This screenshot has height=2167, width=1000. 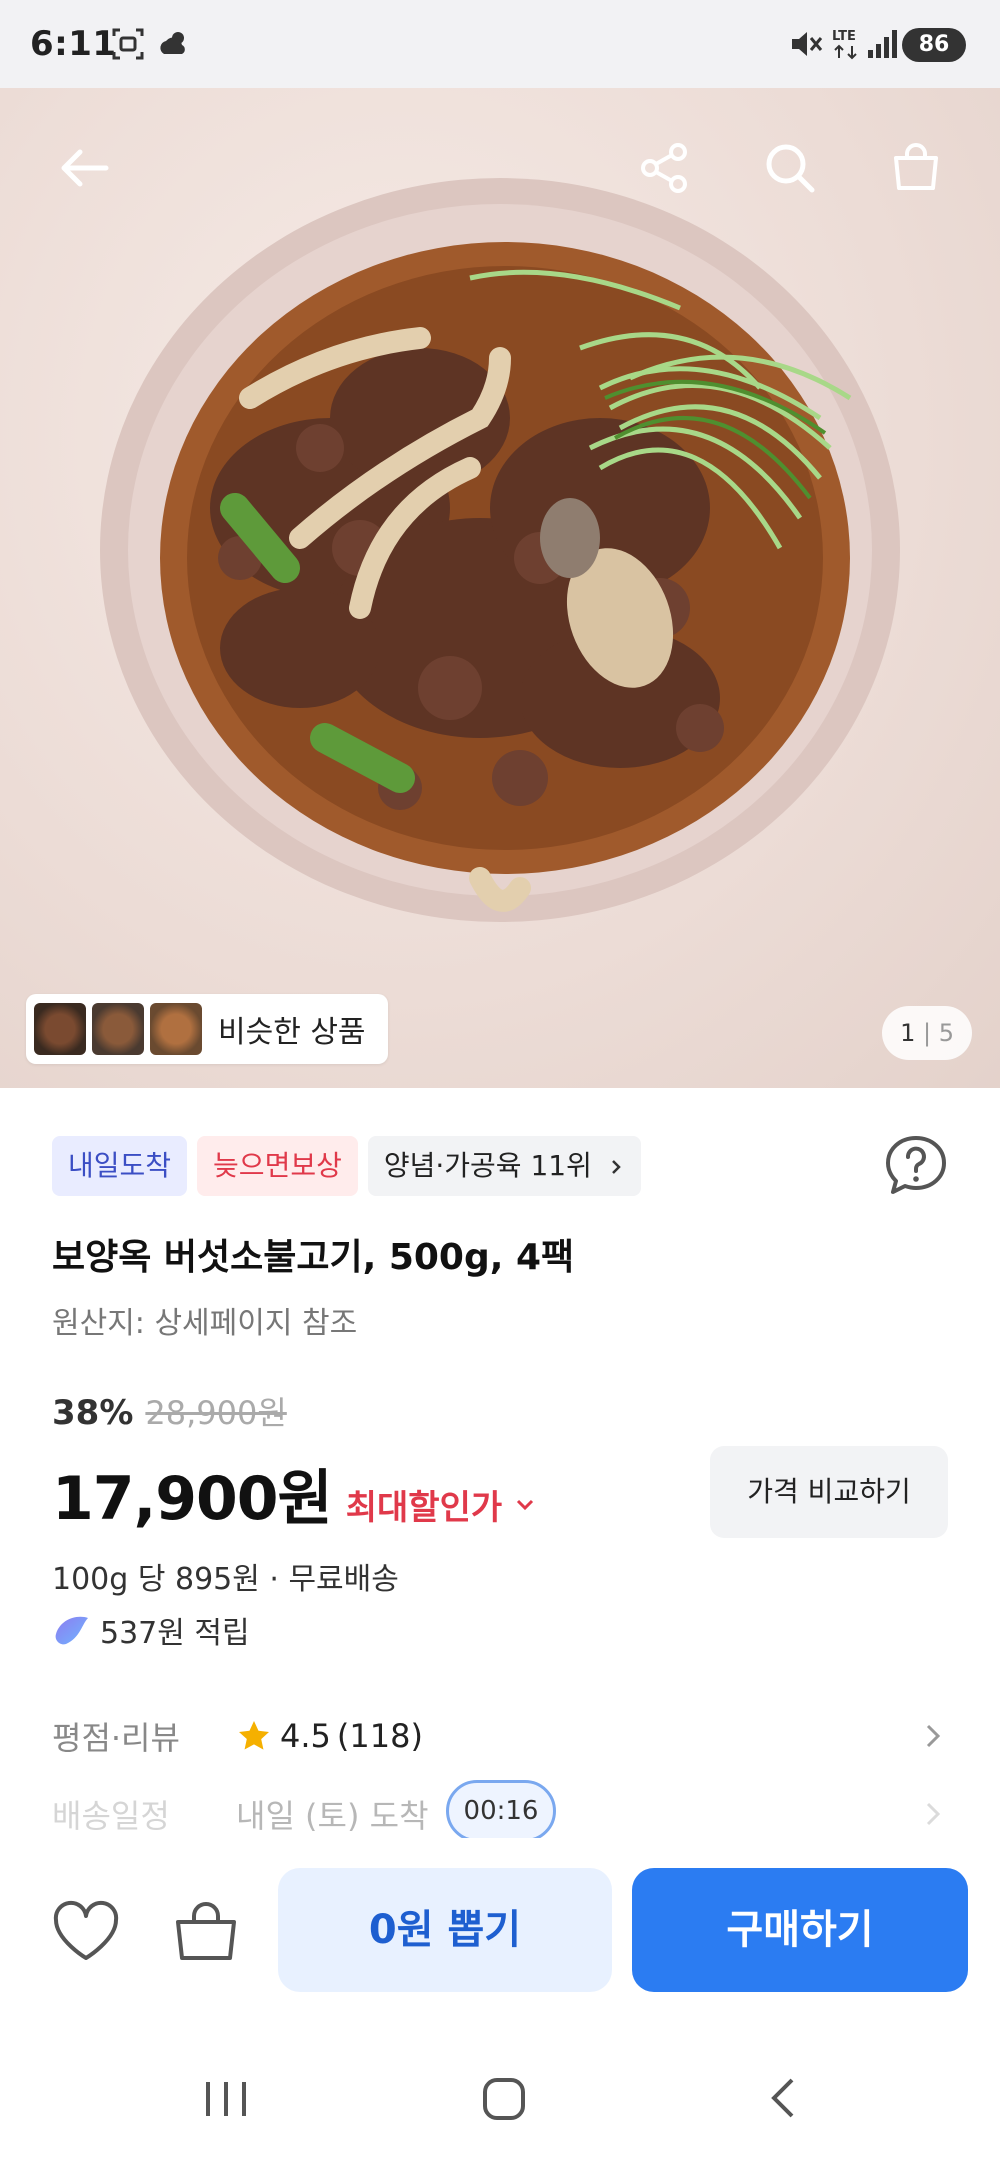 I want to click on screenshot-icon, so click(x=128, y=46).